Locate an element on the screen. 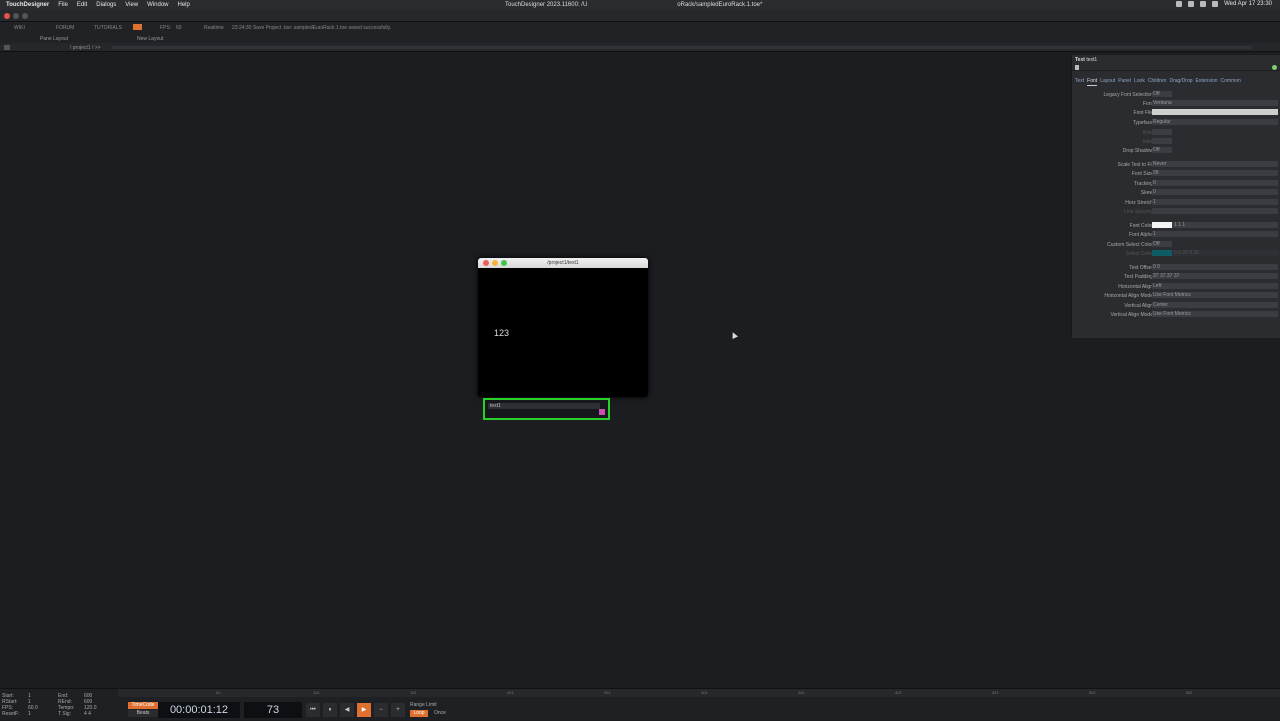 The image size is (1280, 721). viewer-close-icon is located at coordinates (486, 263).